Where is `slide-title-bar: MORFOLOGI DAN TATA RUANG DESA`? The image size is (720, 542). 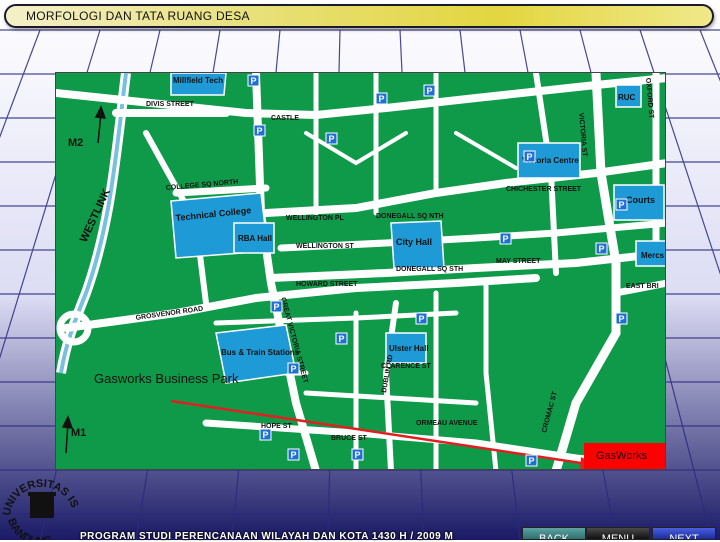
slide-title-bar: MORFOLOGI DAN TATA RUANG DESA is located at coordinates (359, 16).